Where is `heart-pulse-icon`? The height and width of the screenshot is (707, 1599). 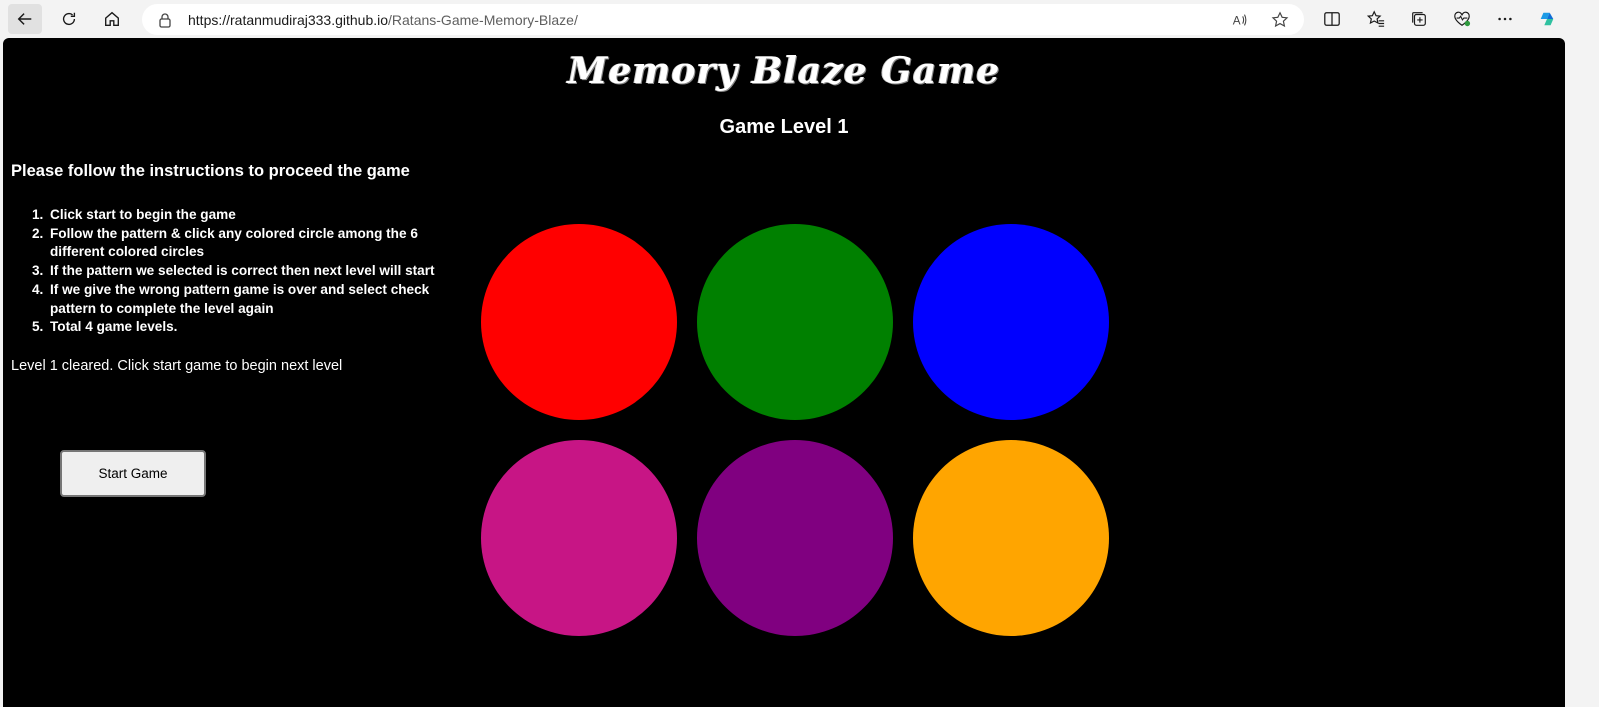 heart-pulse-icon is located at coordinates (1462, 19).